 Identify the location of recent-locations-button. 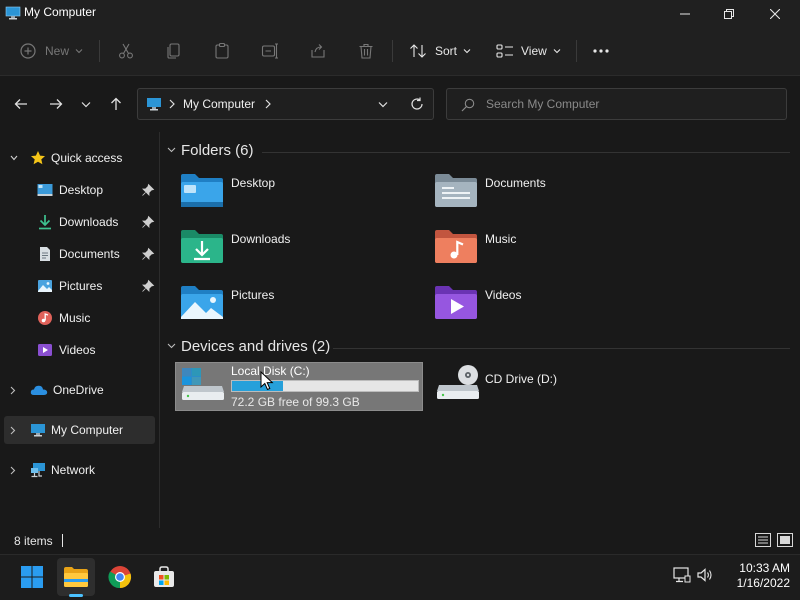
(86, 104).